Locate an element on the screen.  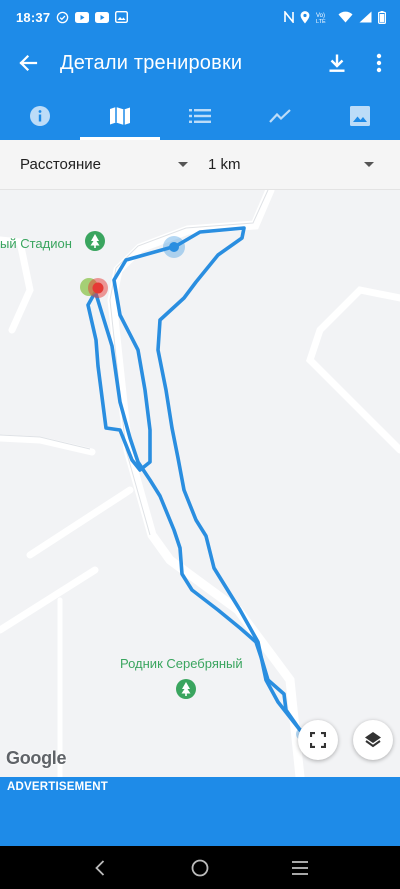
app-actions is located at coordinates (358, 63).